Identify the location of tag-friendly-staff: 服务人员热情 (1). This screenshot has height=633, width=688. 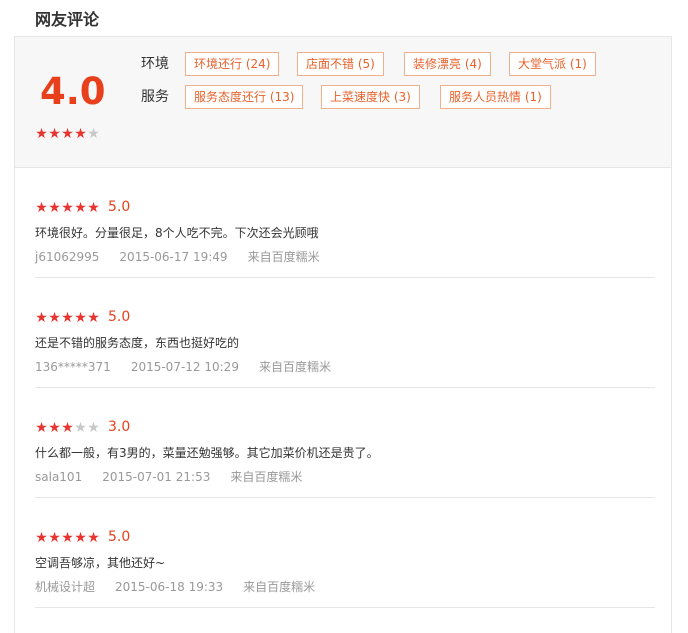
(495, 97).